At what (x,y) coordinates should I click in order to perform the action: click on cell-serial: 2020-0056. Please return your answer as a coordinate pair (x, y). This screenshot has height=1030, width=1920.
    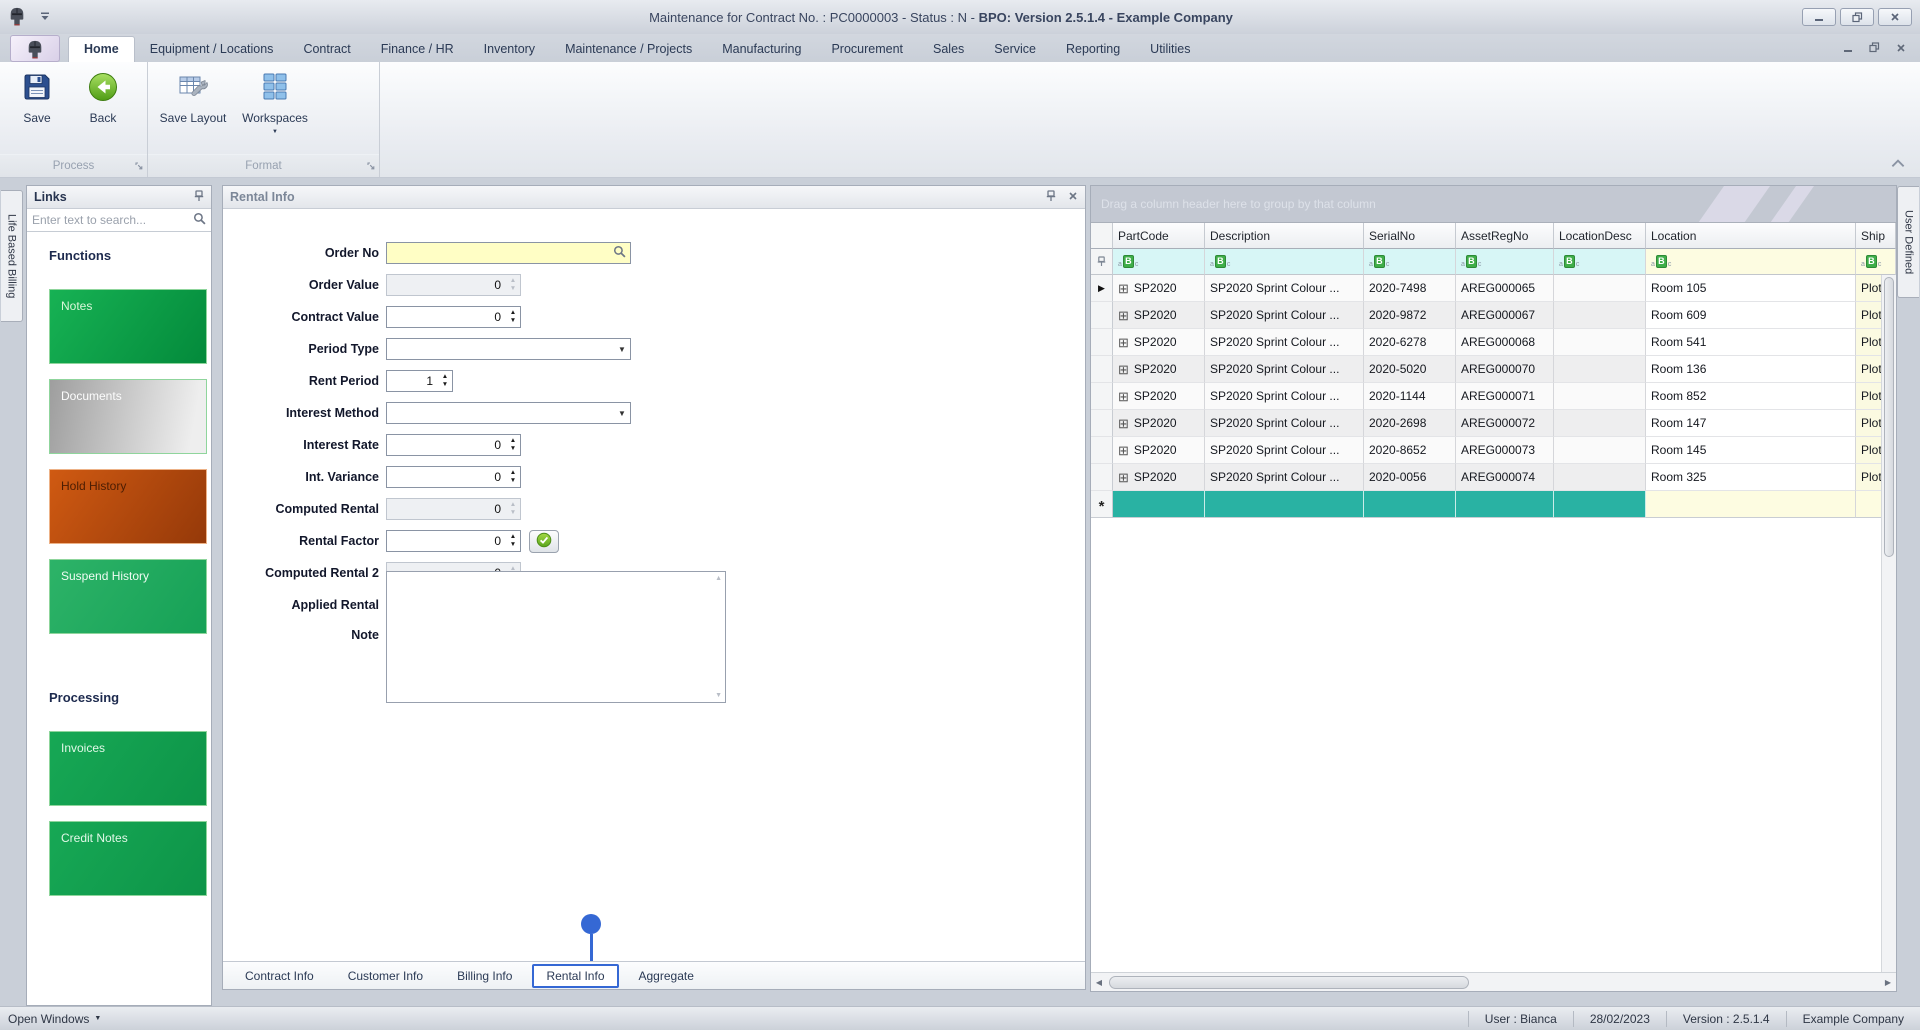
    Looking at the image, I should click on (1410, 477).